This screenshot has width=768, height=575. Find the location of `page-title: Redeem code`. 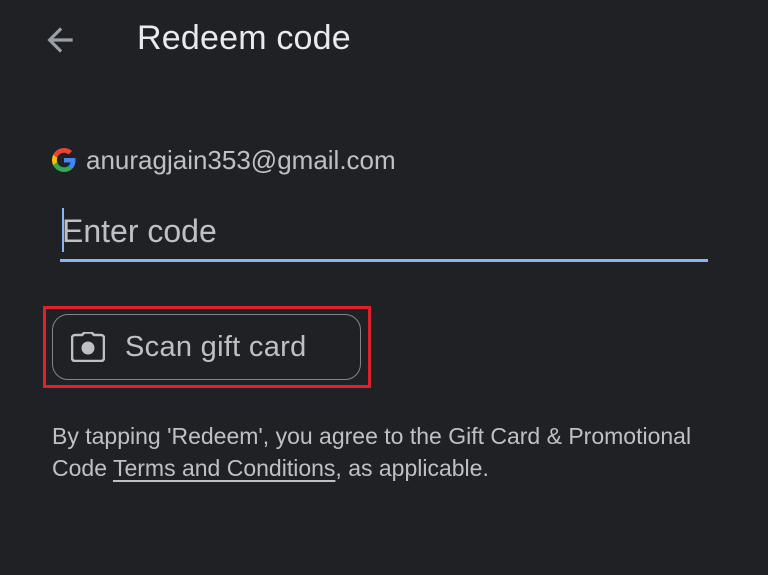

page-title: Redeem code is located at coordinates (244, 38).